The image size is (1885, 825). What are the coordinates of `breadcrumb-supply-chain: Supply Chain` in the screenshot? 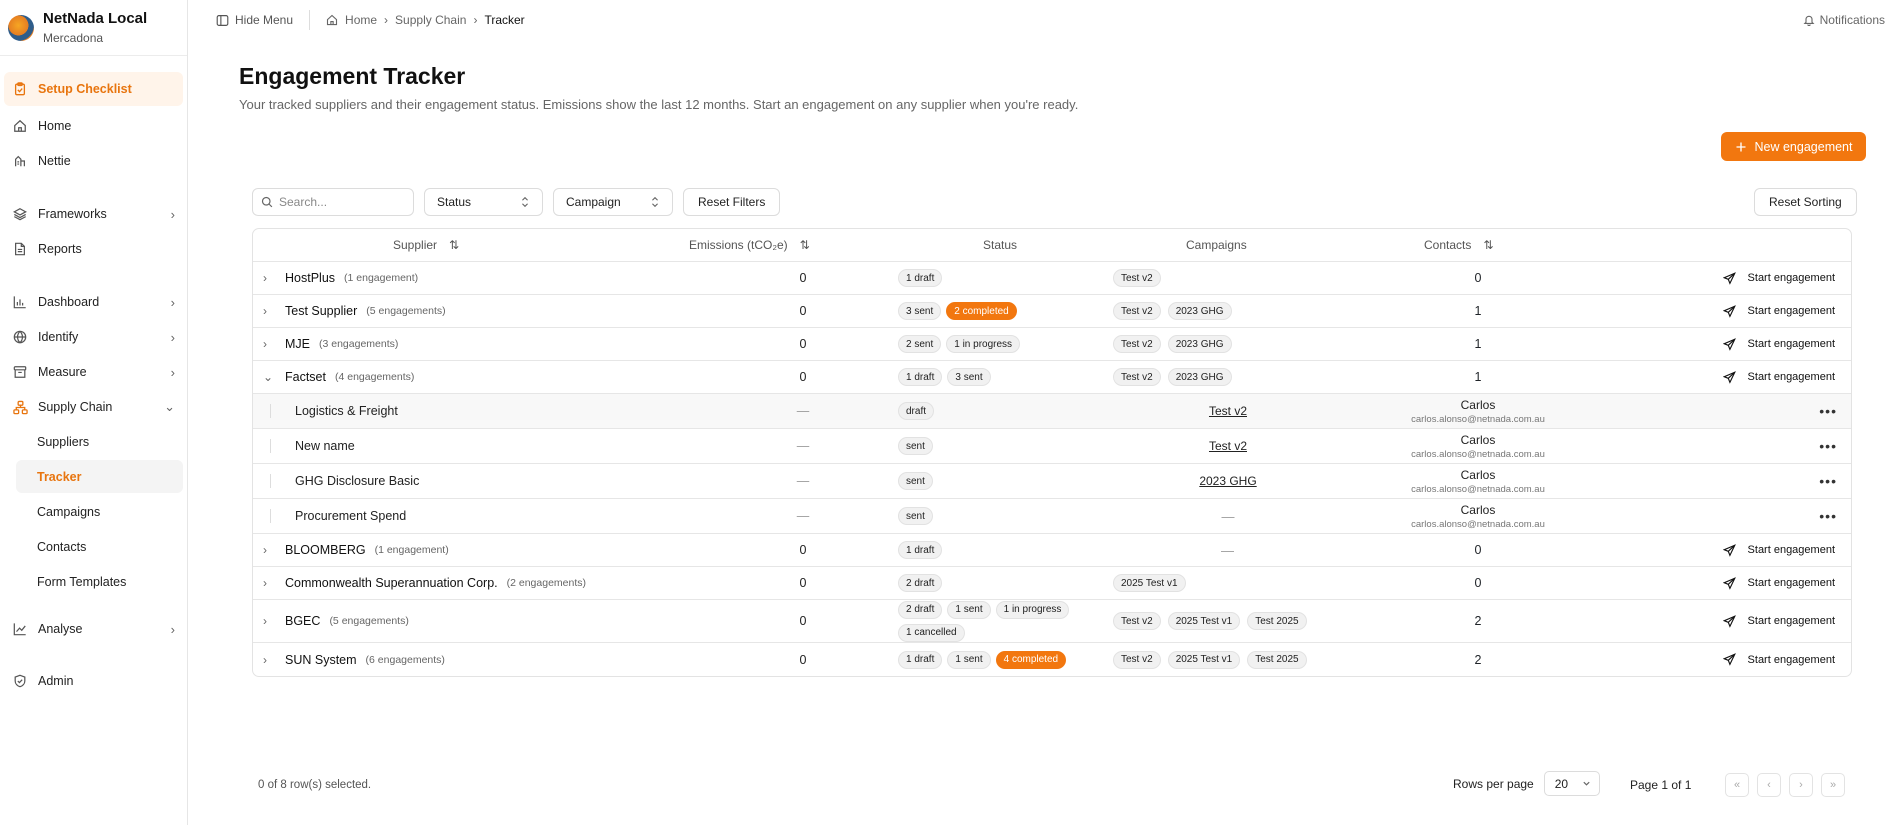 It's located at (430, 20).